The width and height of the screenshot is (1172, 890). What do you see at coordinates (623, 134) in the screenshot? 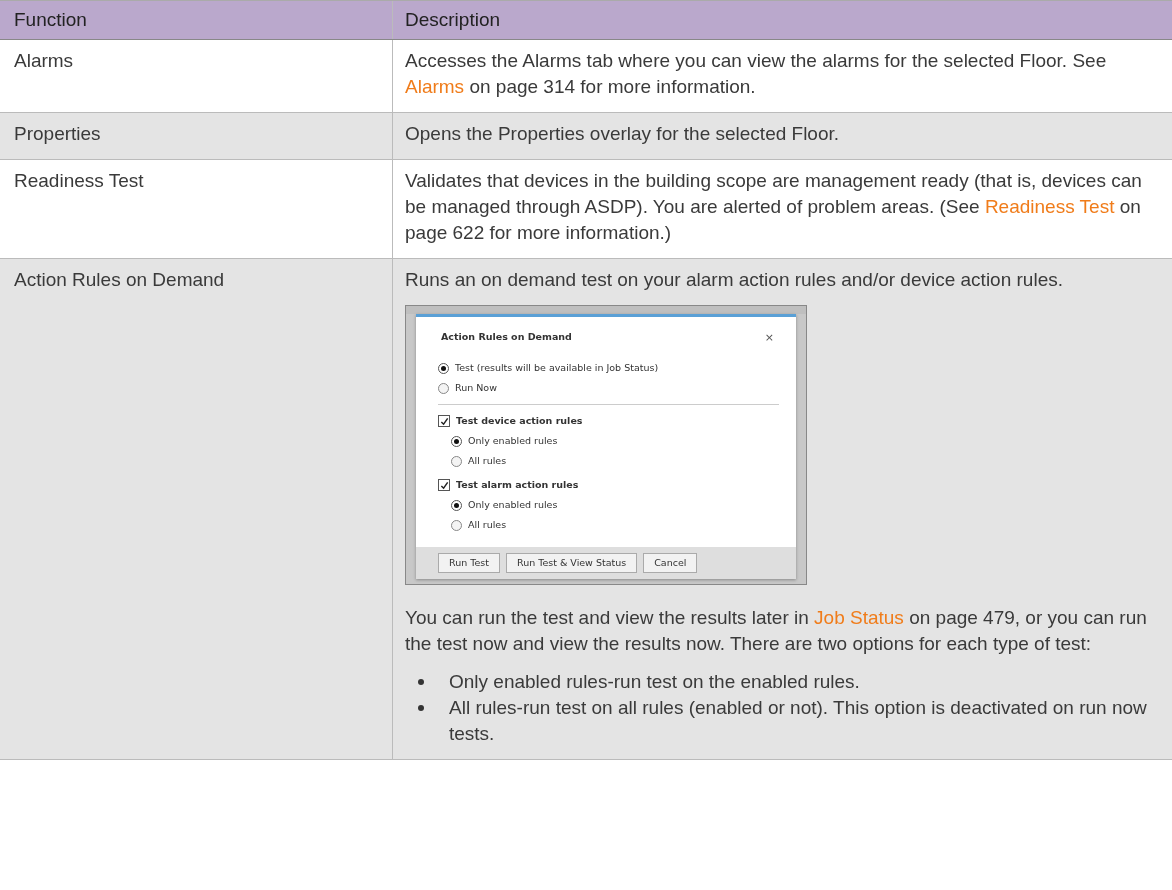
I see `description-text: Opens the Properties overlay for the selected Floor.` at bounding box center [623, 134].